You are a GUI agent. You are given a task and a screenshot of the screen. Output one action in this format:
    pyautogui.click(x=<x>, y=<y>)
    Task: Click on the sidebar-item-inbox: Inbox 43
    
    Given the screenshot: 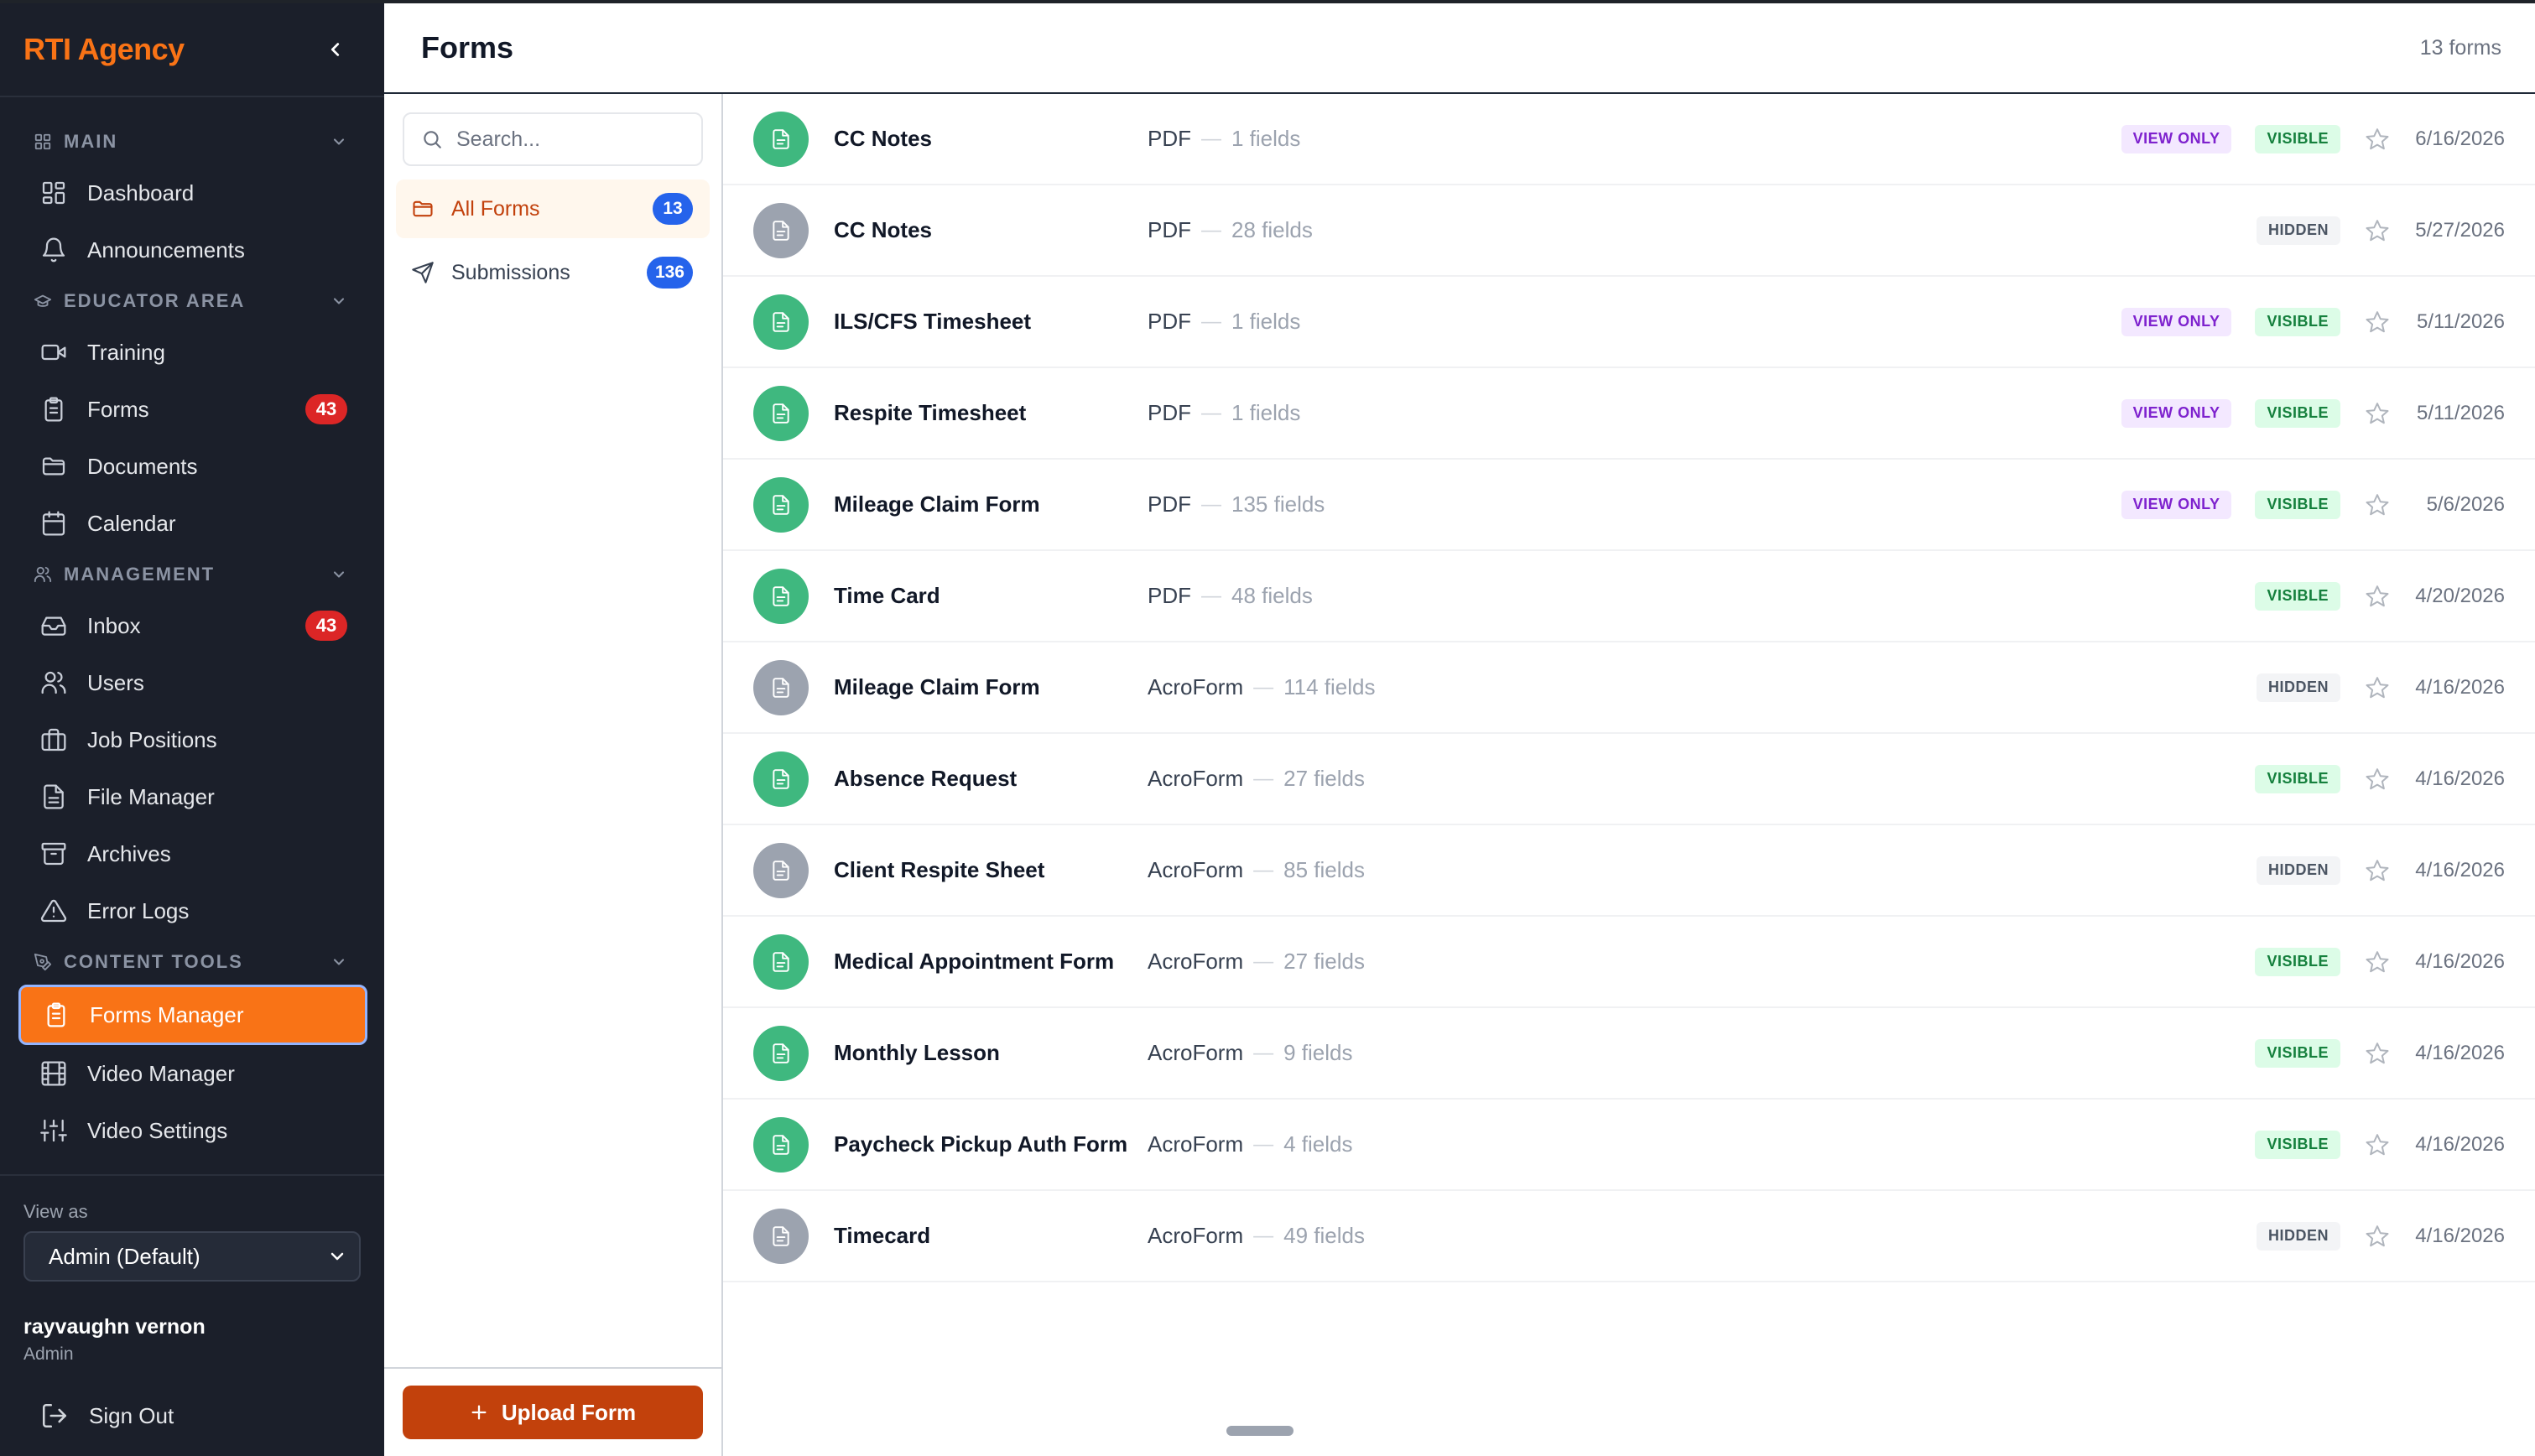 What is the action you would take?
    pyautogui.click(x=192, y=625)
    